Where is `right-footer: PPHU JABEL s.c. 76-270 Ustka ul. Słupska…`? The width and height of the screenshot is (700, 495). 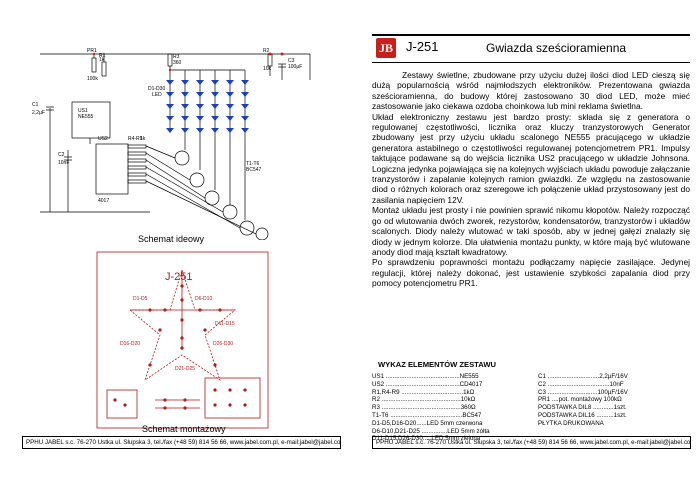 right-footer: PPHU JABEL s.c. 76-270 Ustka ul. Słupska… is located at coordinates (531, 442).